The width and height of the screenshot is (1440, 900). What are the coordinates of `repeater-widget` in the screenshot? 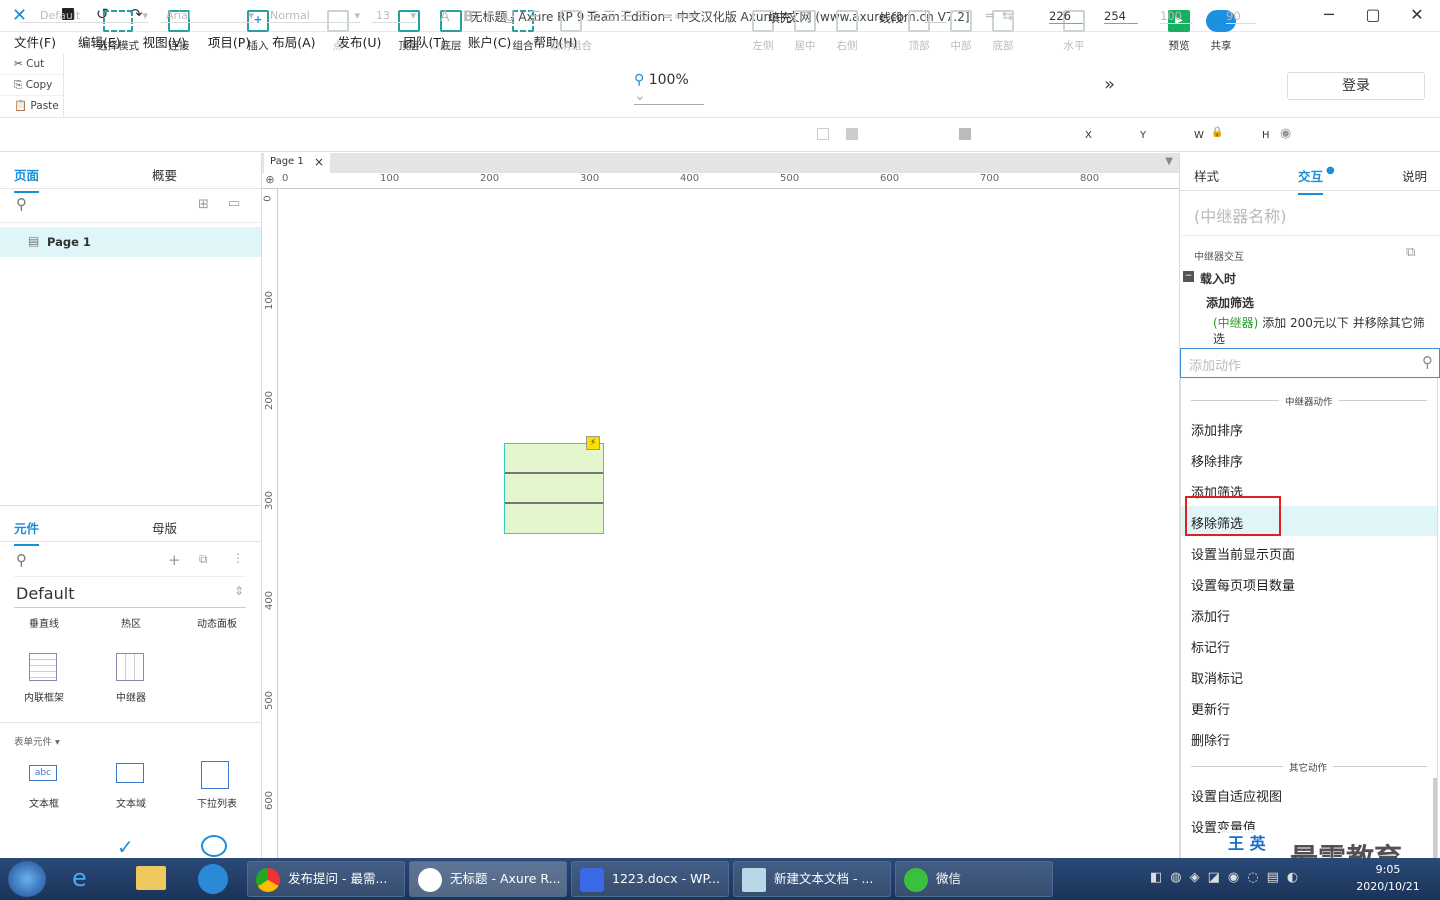 It's located at (554, 488).